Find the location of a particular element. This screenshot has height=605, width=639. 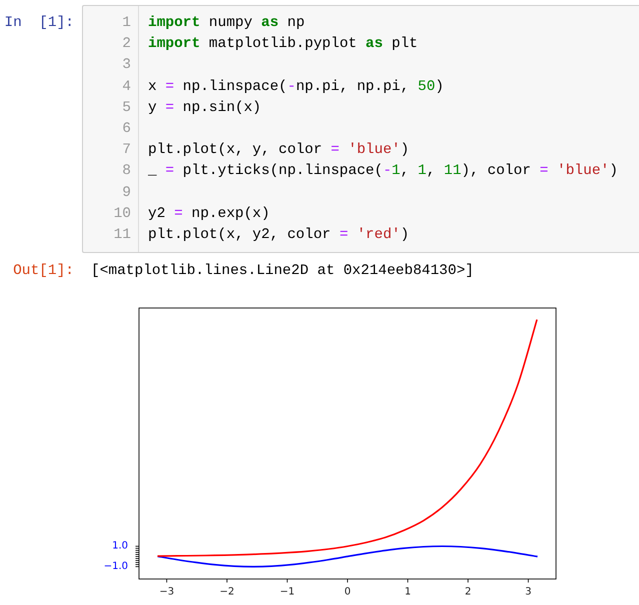

code-line: _ = plt.yticks(np.linspace(-1, 1, 11), color = 'blue') is located at coordinates (383, 172).